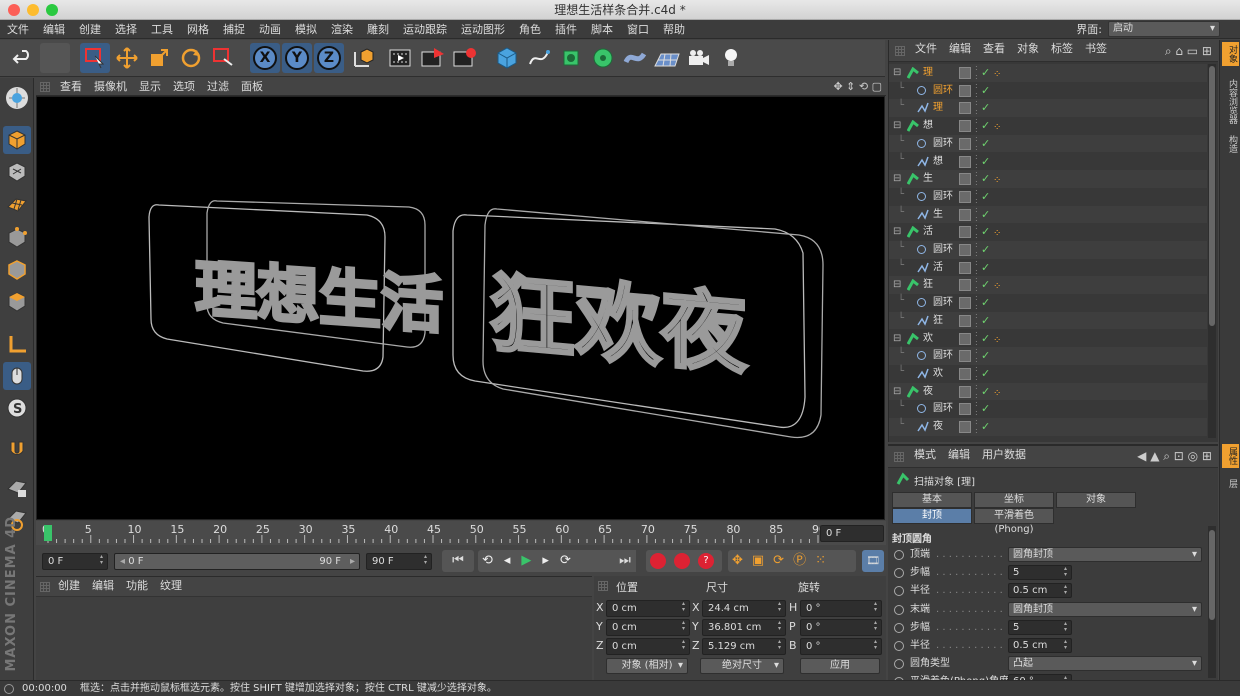 The height and width of the screenshot is (696, 1240). What do you see at coordinates (95, 58) in the screenshot?
I see `select-icon` at bounding box center [95, 58].